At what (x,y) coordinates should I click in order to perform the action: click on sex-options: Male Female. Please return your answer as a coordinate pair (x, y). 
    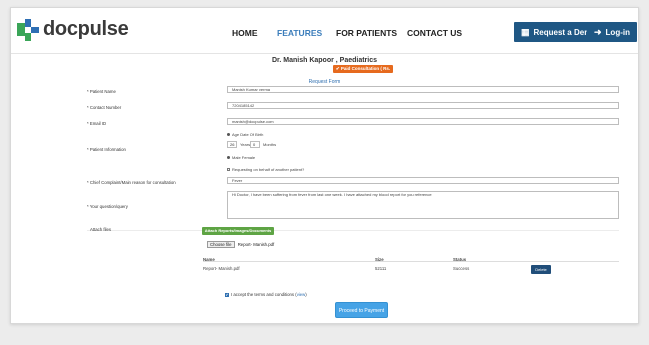
    Looking at the image, I should click on (244, 157).